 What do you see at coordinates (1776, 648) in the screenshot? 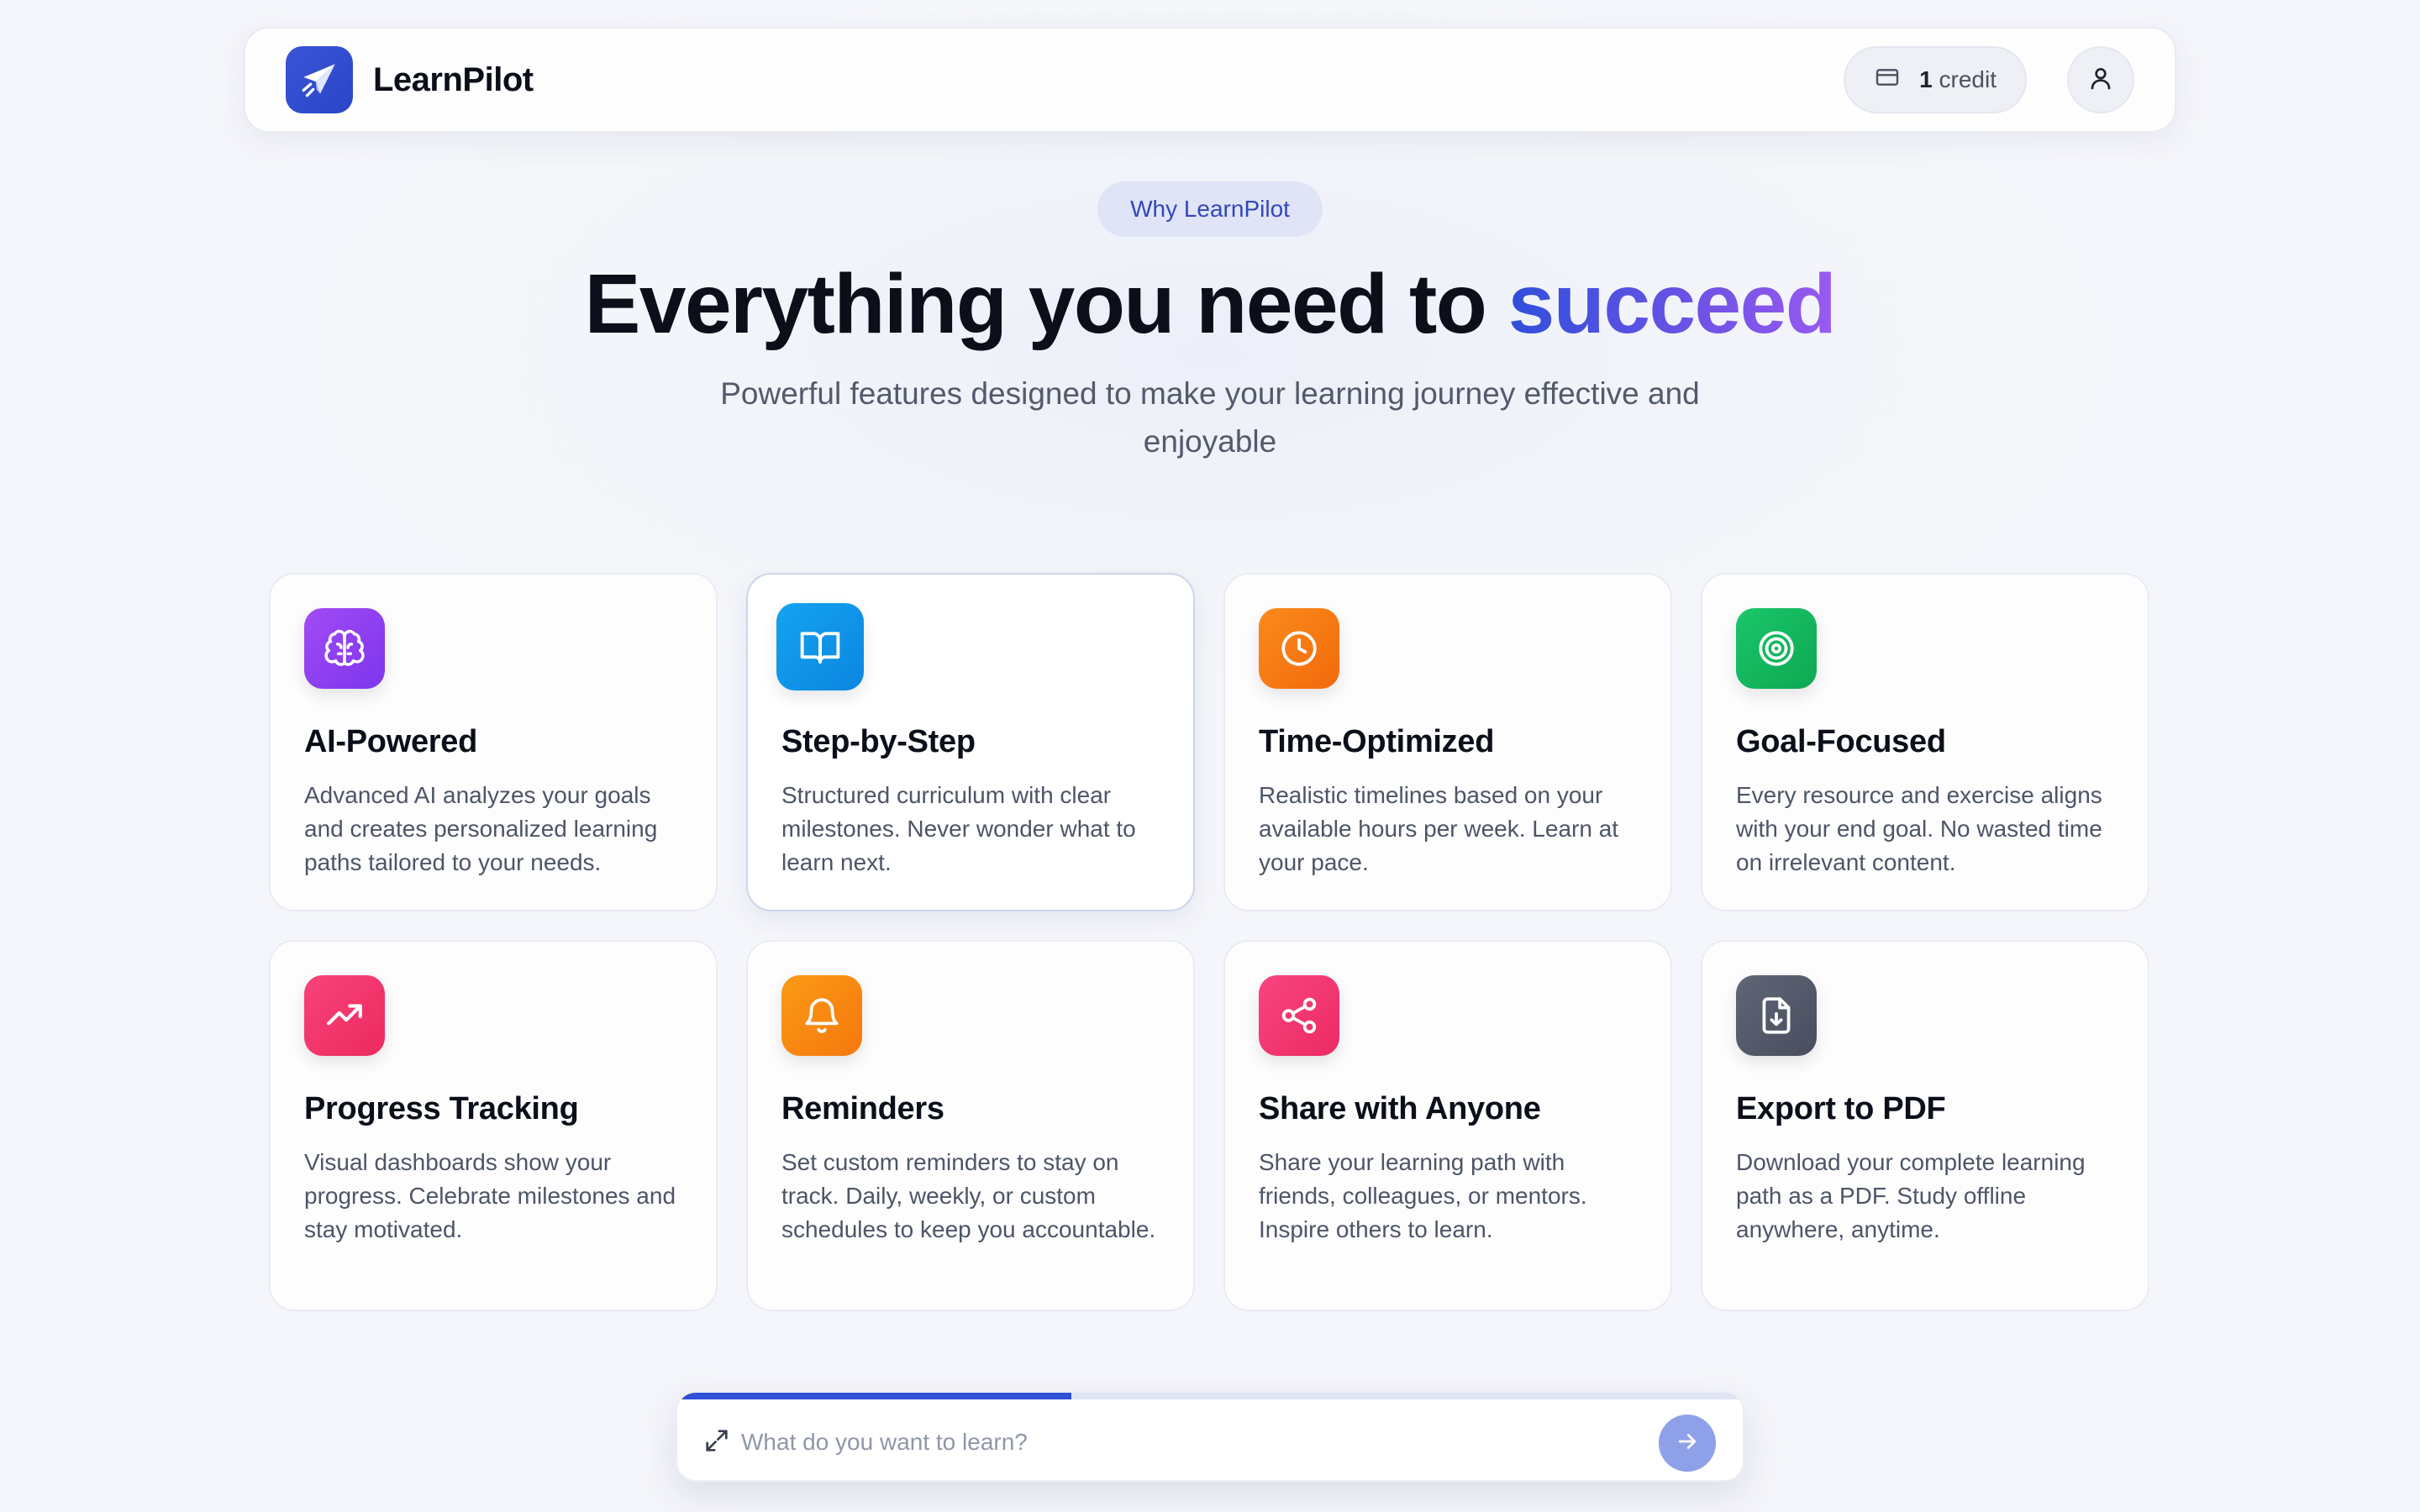
I see `target-icon` at bounding box center [1776, 648].